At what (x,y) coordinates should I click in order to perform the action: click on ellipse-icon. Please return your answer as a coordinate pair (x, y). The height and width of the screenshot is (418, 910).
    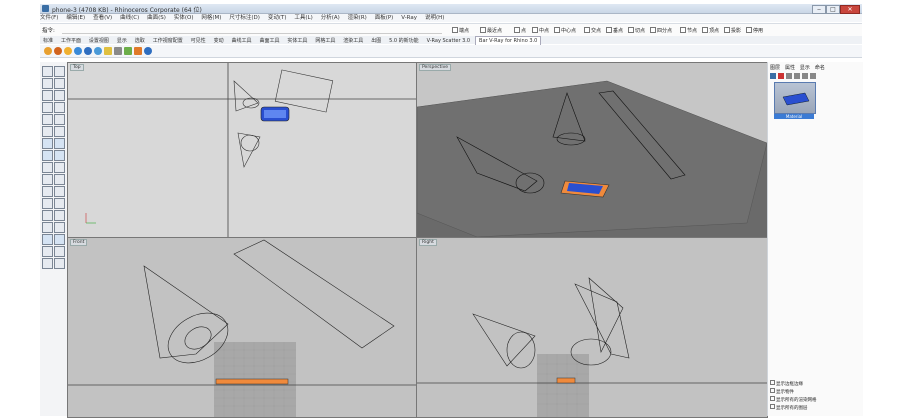
    Looking at the image, I should click on (47, 119).